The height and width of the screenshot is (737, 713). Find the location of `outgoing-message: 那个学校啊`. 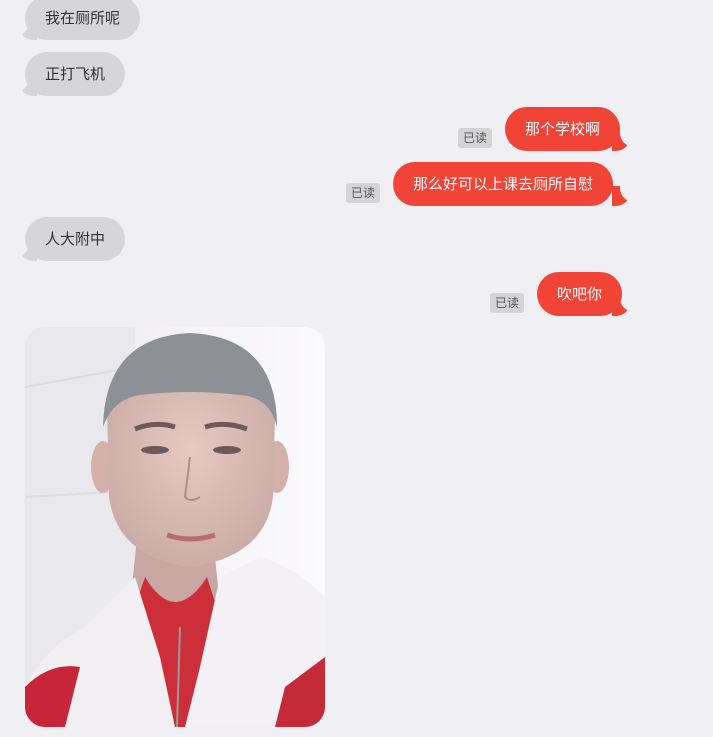

outgoing-message: 那个学校啊 is located at coordinates (563, 129).